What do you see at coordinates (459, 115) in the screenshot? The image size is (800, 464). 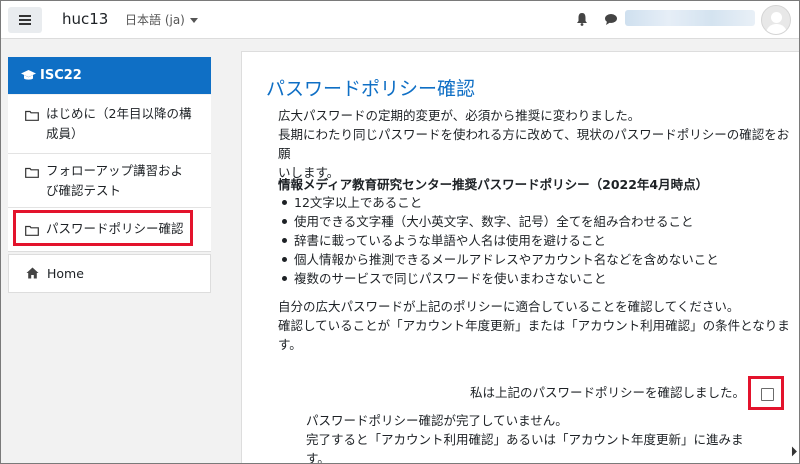 I see `intro-line: 広大パスワードの定期的変更が、必須から推奨に変わりました。` at bounding box center [459, 115].